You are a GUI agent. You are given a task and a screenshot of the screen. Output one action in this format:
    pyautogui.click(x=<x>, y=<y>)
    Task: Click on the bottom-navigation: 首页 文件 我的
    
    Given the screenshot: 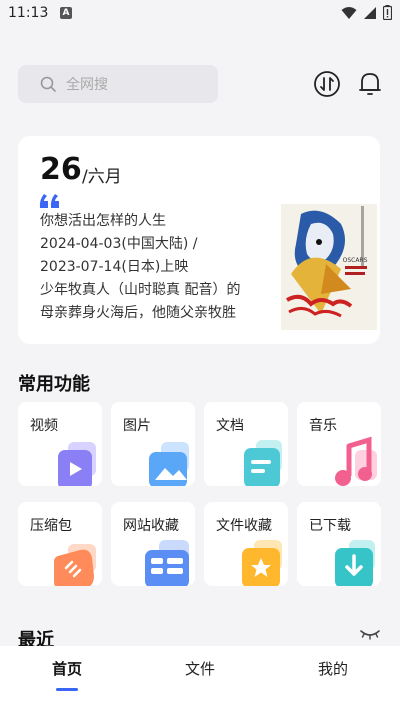 What is the action you would take?
    pyautogui.click(x=200, y=678)
    